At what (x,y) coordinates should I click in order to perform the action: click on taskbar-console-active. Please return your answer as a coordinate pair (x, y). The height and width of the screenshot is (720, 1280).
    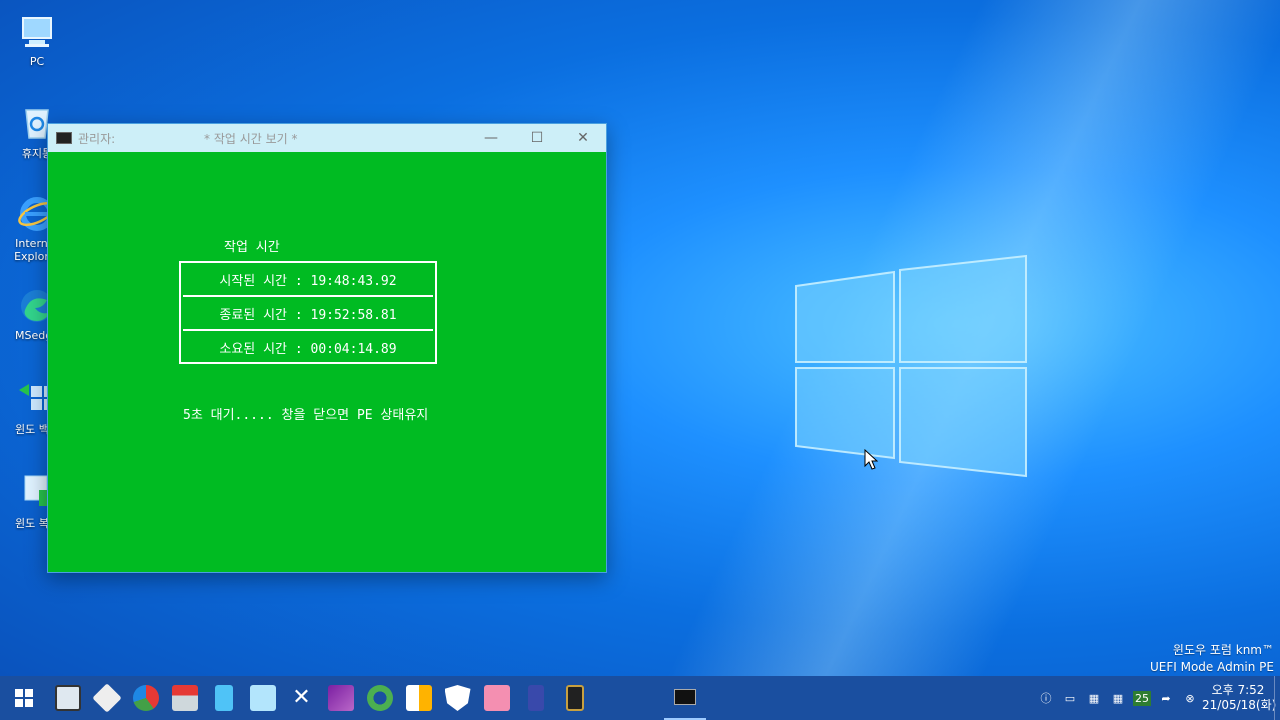
    Looking at the image, I should click on (685, 698).